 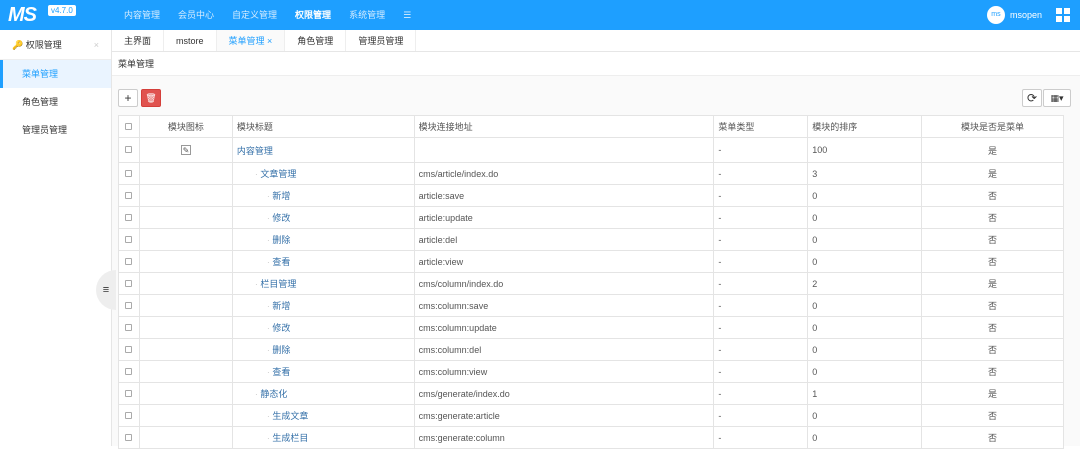 I want to click on nav-item: 权限管理, so click(x=313, y=15).